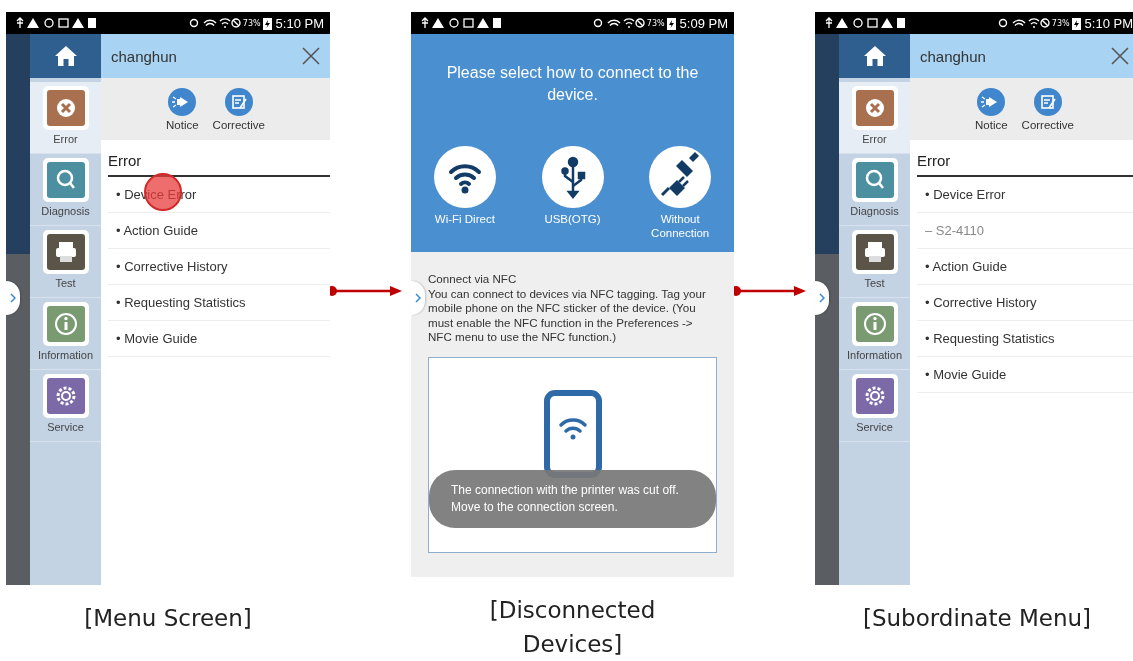 The height and width of the screenshot is (661, 1133). Describe the element at coordinates (572, 498) in the screenshot. I see `toast-message: The connection with the printer was cut off. Move to the connection screen.` at that location.